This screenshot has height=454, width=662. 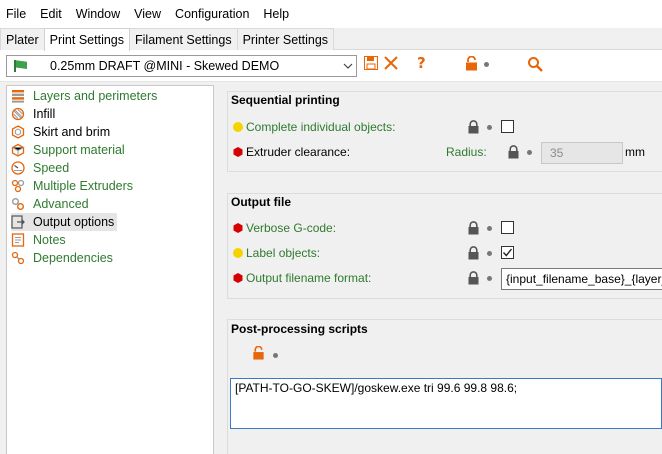 What do you see at coordinates (291, 228) in the screenshot?
I see `verbose-gcode-label: Verbose G-code:` at bounding box center [291, 228].